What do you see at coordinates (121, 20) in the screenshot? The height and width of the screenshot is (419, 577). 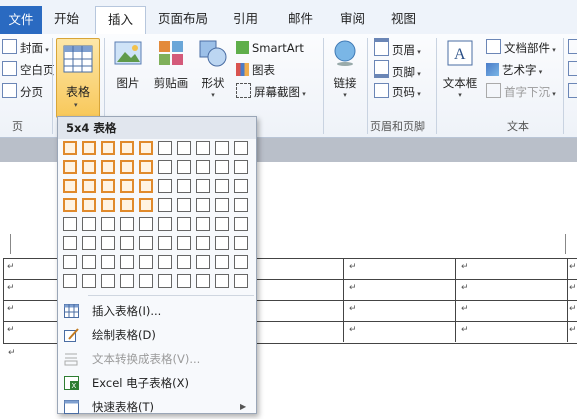 I see `tab-insert: 插入` at bounding box center [121, 20].